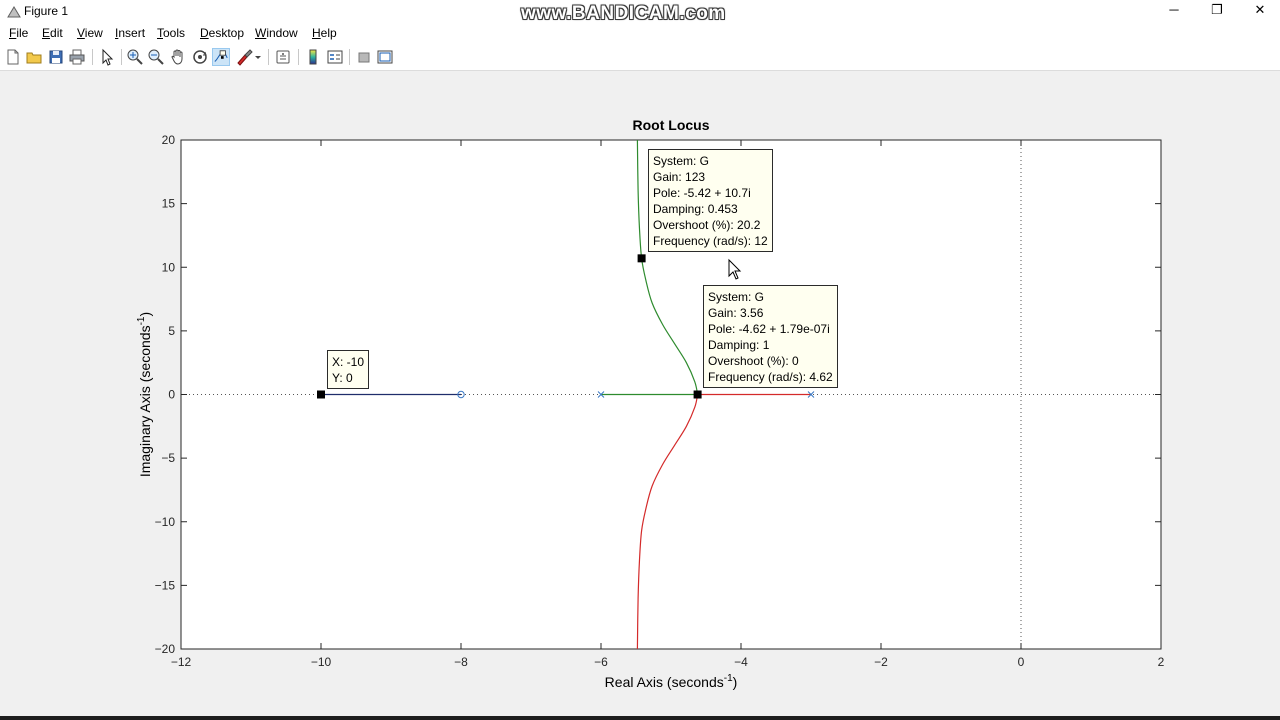 The height and width of the screenshot is (720, 1280). I want to click on x-tick-label: 0, so click(1021, 662).